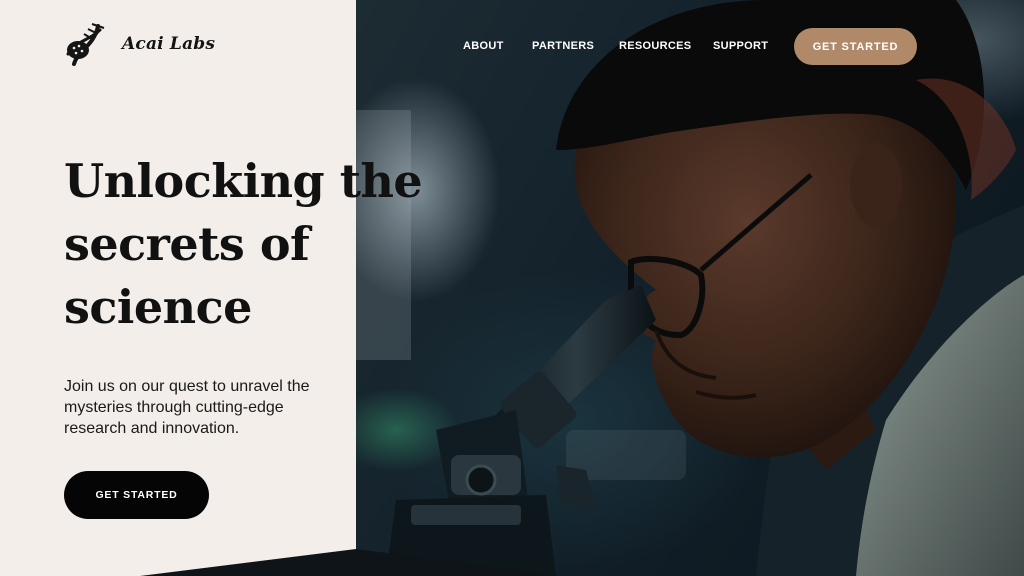 The height and width of the screenshot is (576, 1024). What do you see at coordinates (169, 44) in the screenshot?
I see `brand-name: Acai Labs` at bounding box center [169, 44].